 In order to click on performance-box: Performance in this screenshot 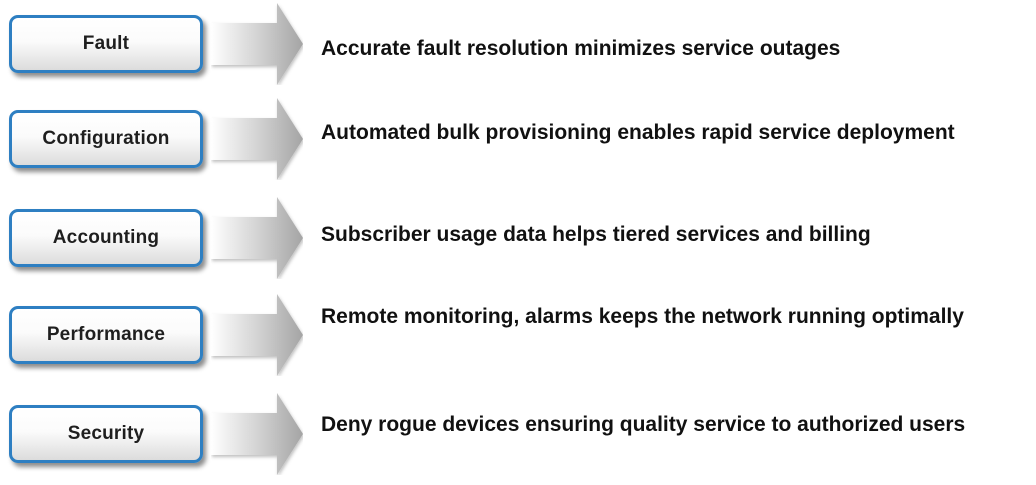, I will do `click(106, 335)`.